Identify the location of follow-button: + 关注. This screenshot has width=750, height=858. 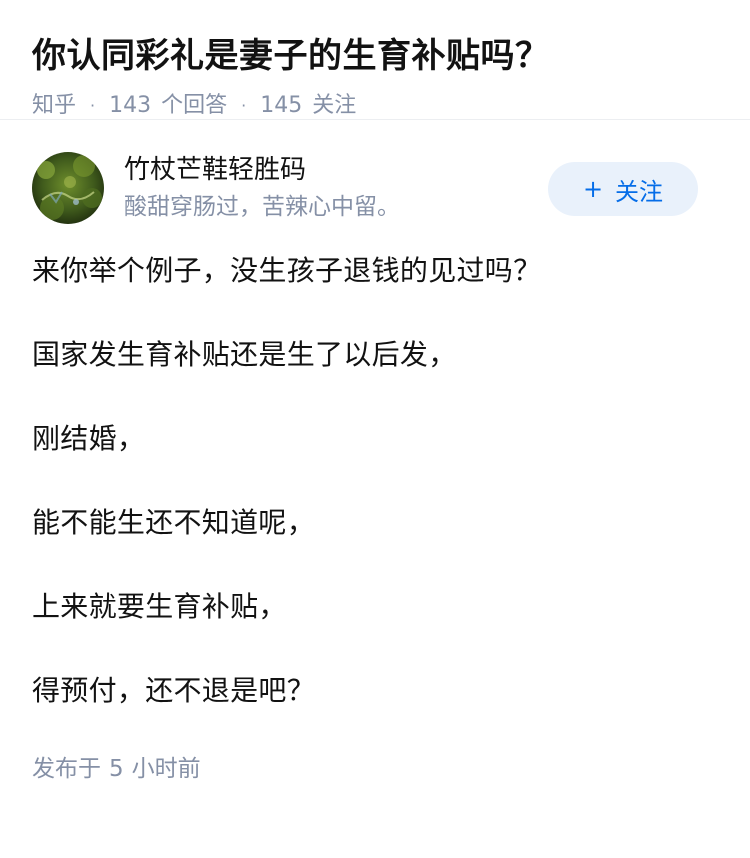
(623, 189).